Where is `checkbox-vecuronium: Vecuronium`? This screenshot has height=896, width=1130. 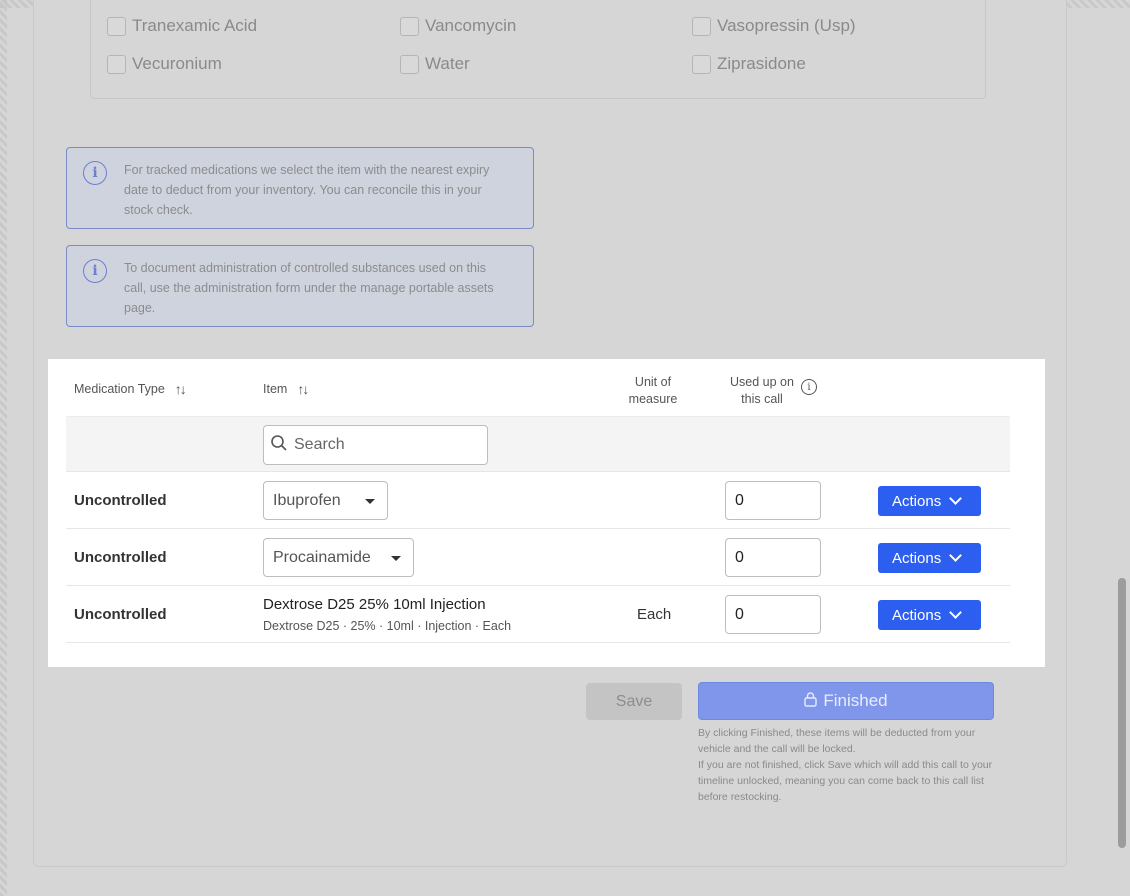 checkbox-vecuronium: Vecuronium is located at coordinates (164, 64).